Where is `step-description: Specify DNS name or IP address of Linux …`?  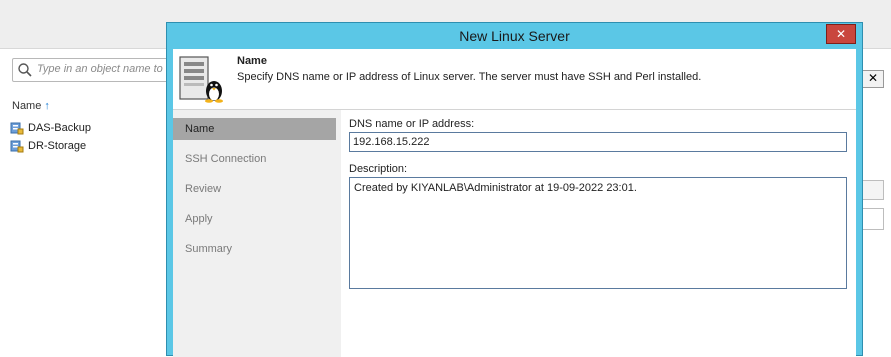 step-description: Specify DNS name or IP address of Linux … is located at coordinates (469, 77).